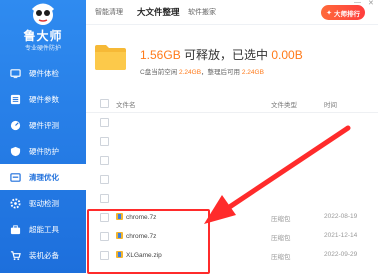 The image size is (378, 274). What do you see at coordinates (341, 235) in the screenshot?
I see `file-time: 2021-12-14` at bounding box center [341, 235].